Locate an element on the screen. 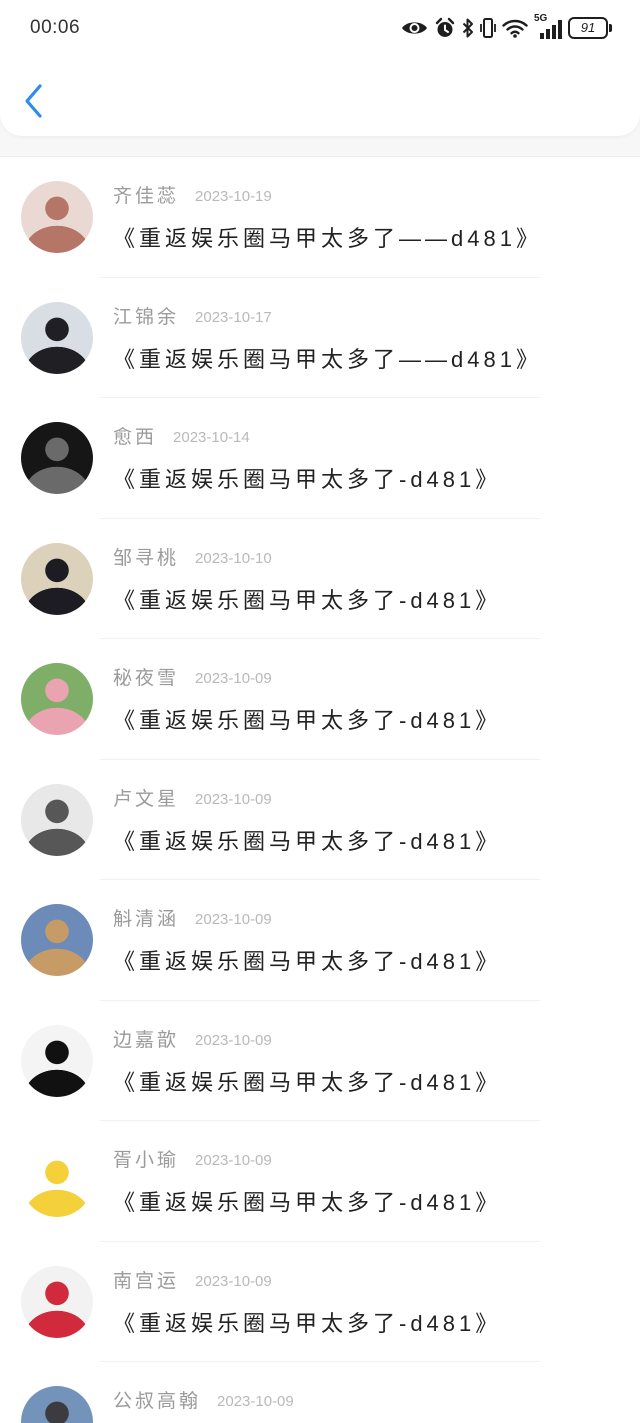  comment-row: 愈西 2023-10-14 《重返娱乐圈马甲太多了-d481》 is located at coordinates (320, 458).